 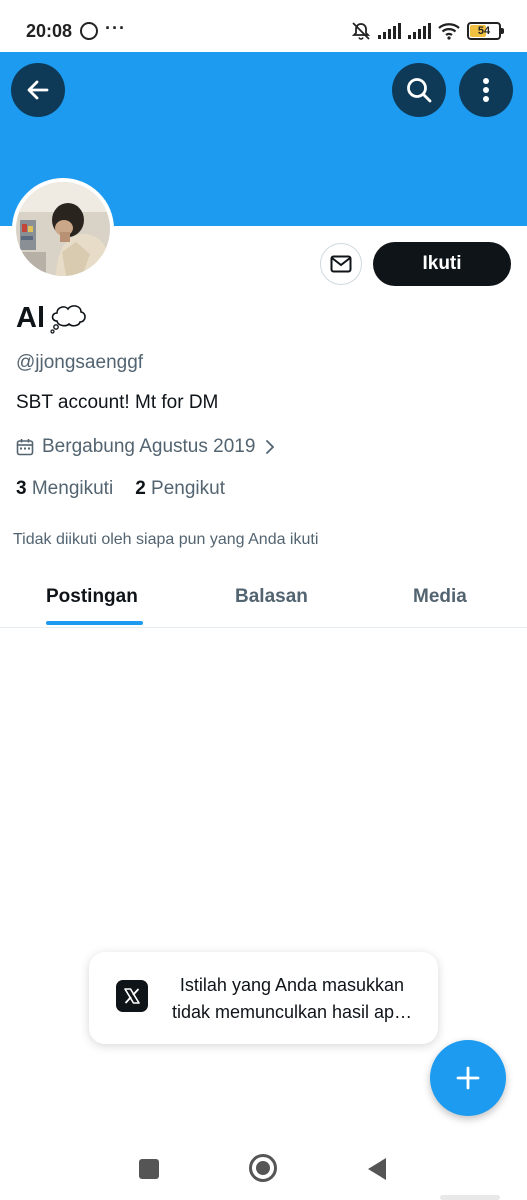 I want to click on whatsapp-notification-icon, so click(x=89, y=31).